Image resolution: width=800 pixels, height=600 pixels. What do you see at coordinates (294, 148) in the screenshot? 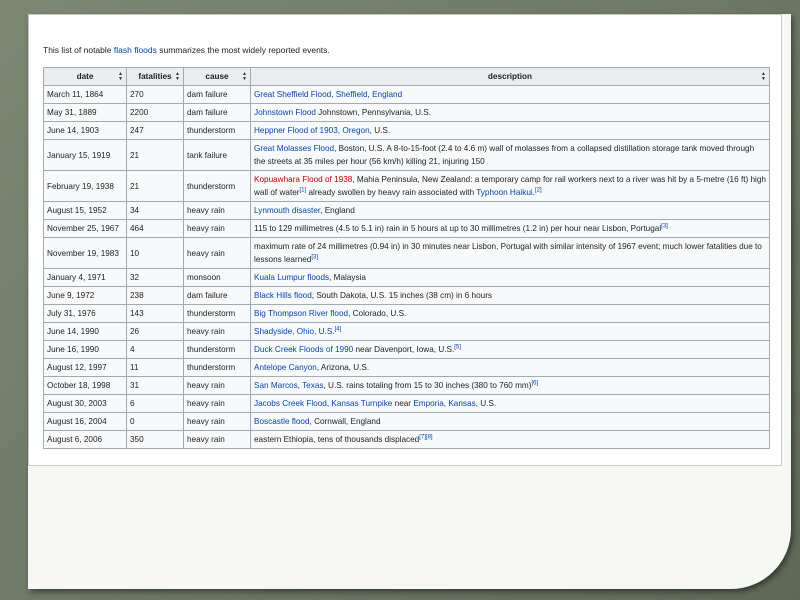
I see `wiki-link: Great Molasses Flood` at bounding box center [294, 148].